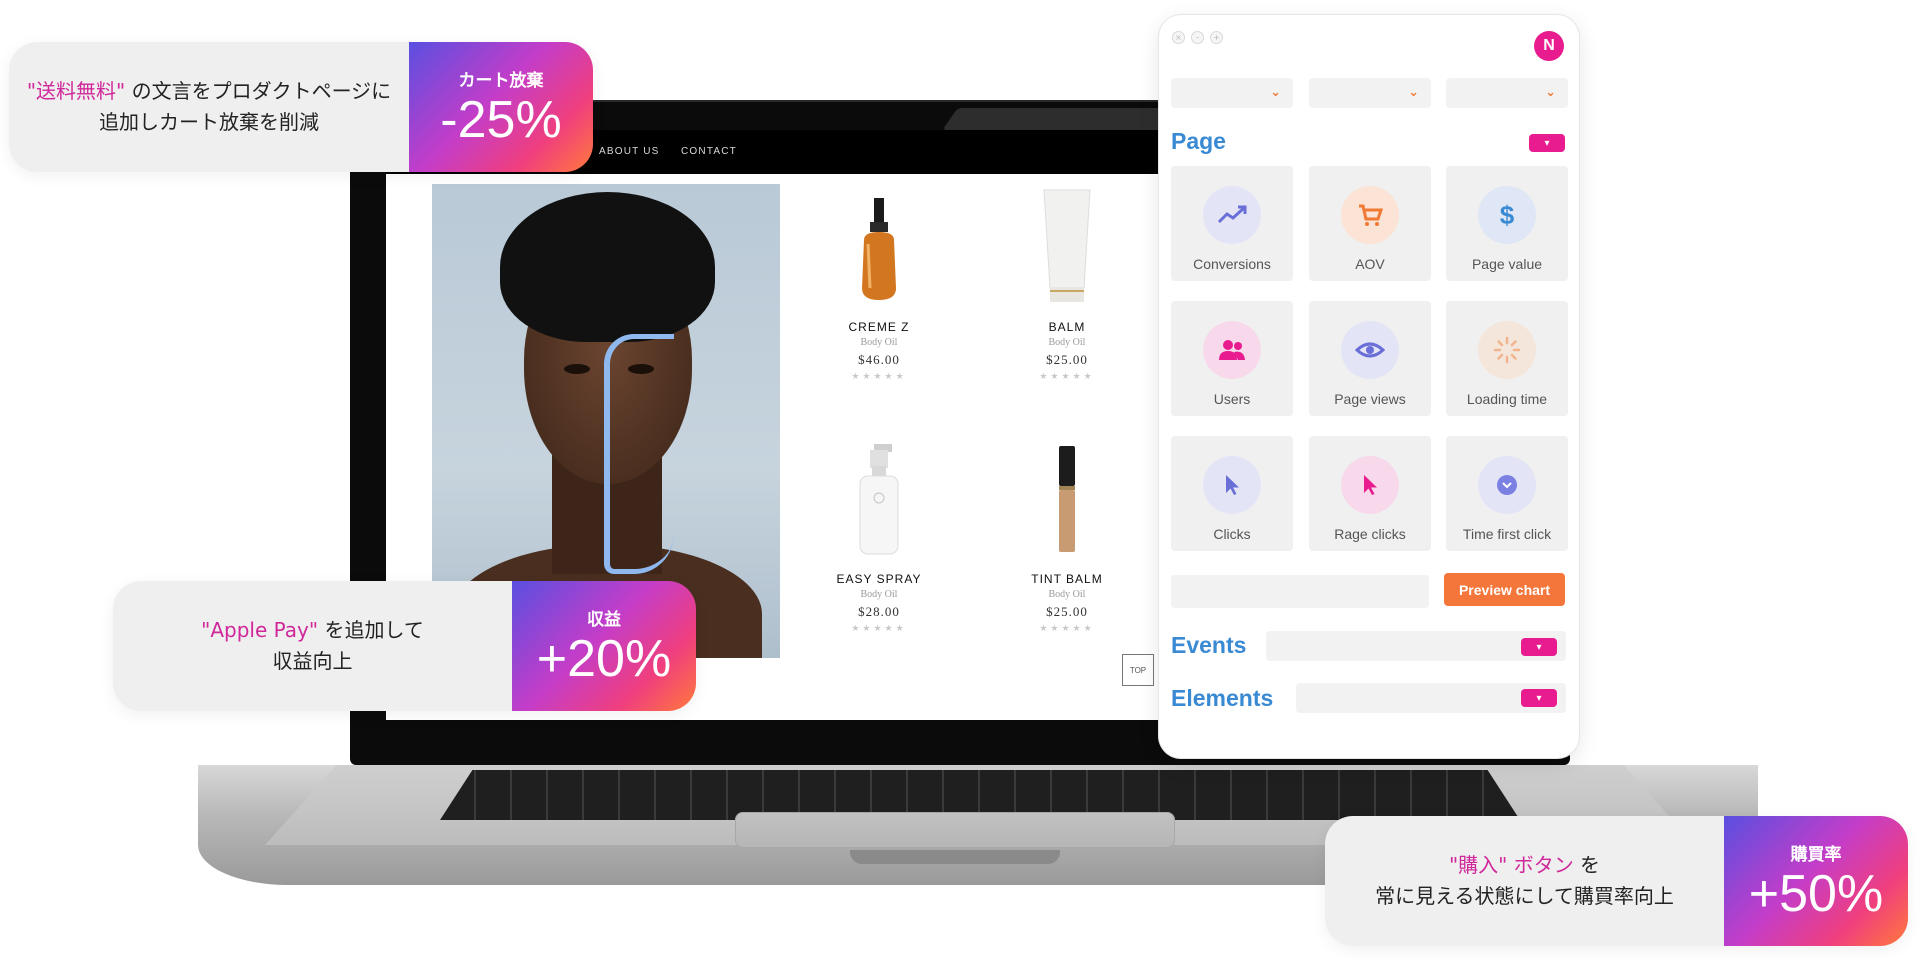  What do you see at coordinates (1507, 485) in the screenshot?
I see `chevron-circle-icon` at bounding box center [1507, 485].